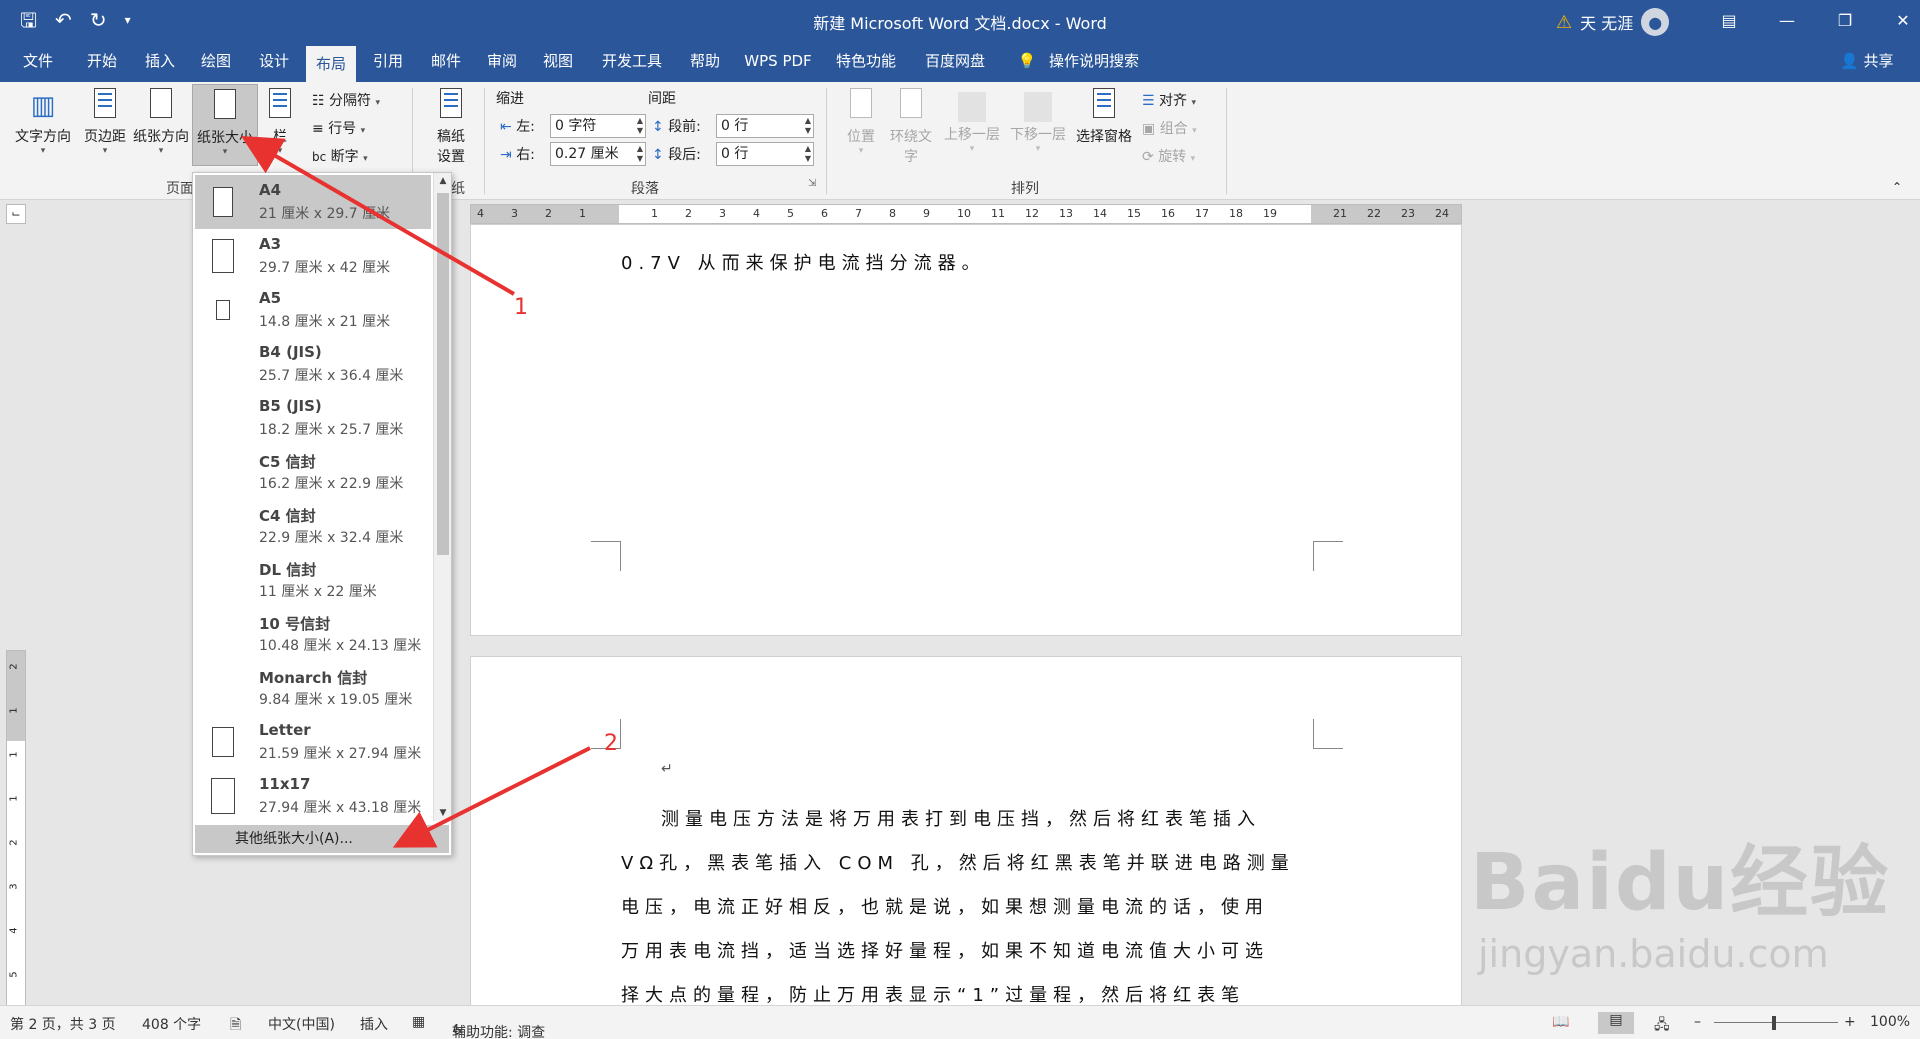 This screenshot has width=1920, height=1039. Describe the element at coordinates (313, 634) in the screenshot. I see `paper-size-option: 10 号信封 10.48 厘米 x 24.13 厘米` at that location.